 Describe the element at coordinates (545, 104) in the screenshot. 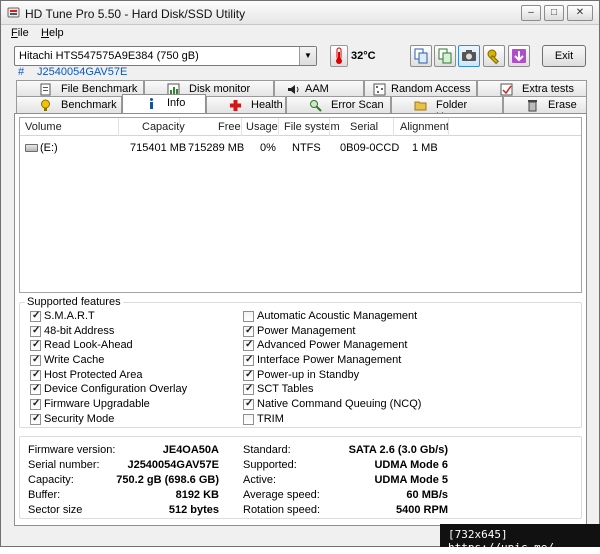

I see `tab-erase: Erase` at that location.